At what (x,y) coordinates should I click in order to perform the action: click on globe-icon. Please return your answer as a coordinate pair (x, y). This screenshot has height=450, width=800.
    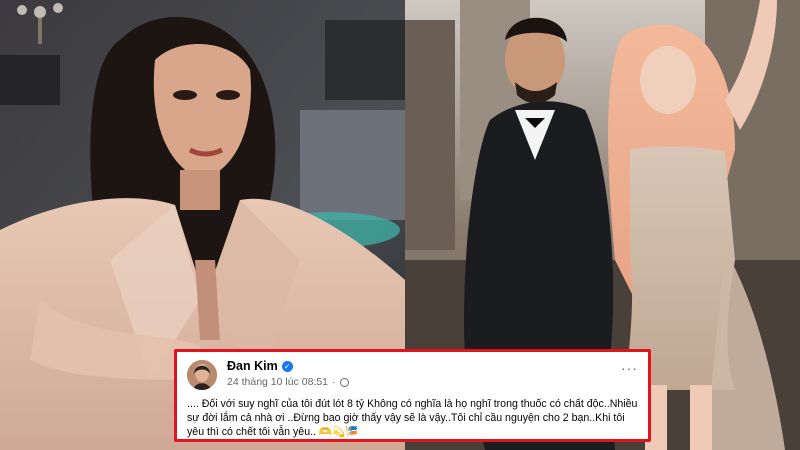
    Looking at the image, I should click on (344, 382).